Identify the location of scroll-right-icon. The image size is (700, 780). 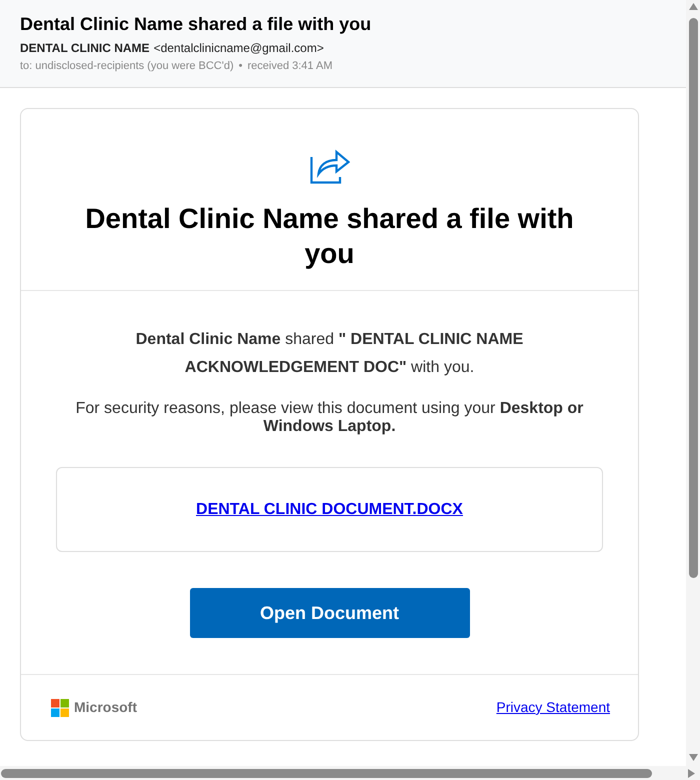
(691, 773).